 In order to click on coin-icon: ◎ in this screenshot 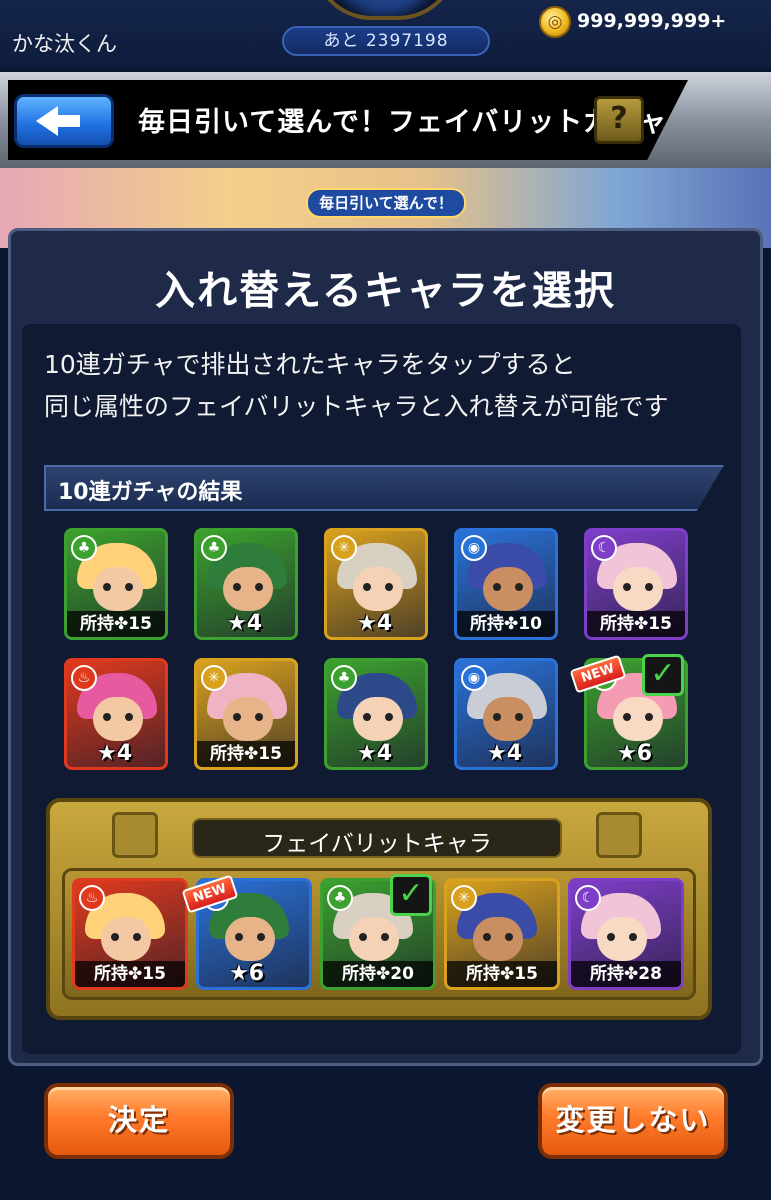, I will do `click(555, 22)`.